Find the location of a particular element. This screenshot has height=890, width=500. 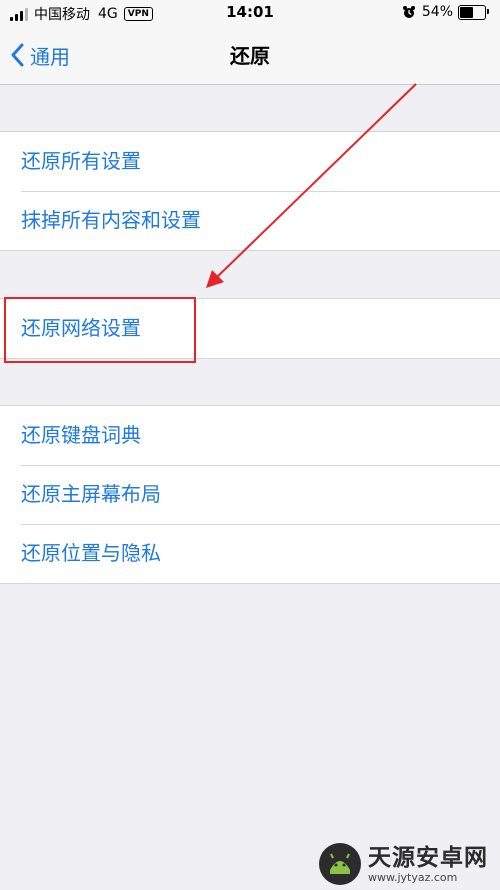

status-right: 54% is located at coordinates (445, 12).